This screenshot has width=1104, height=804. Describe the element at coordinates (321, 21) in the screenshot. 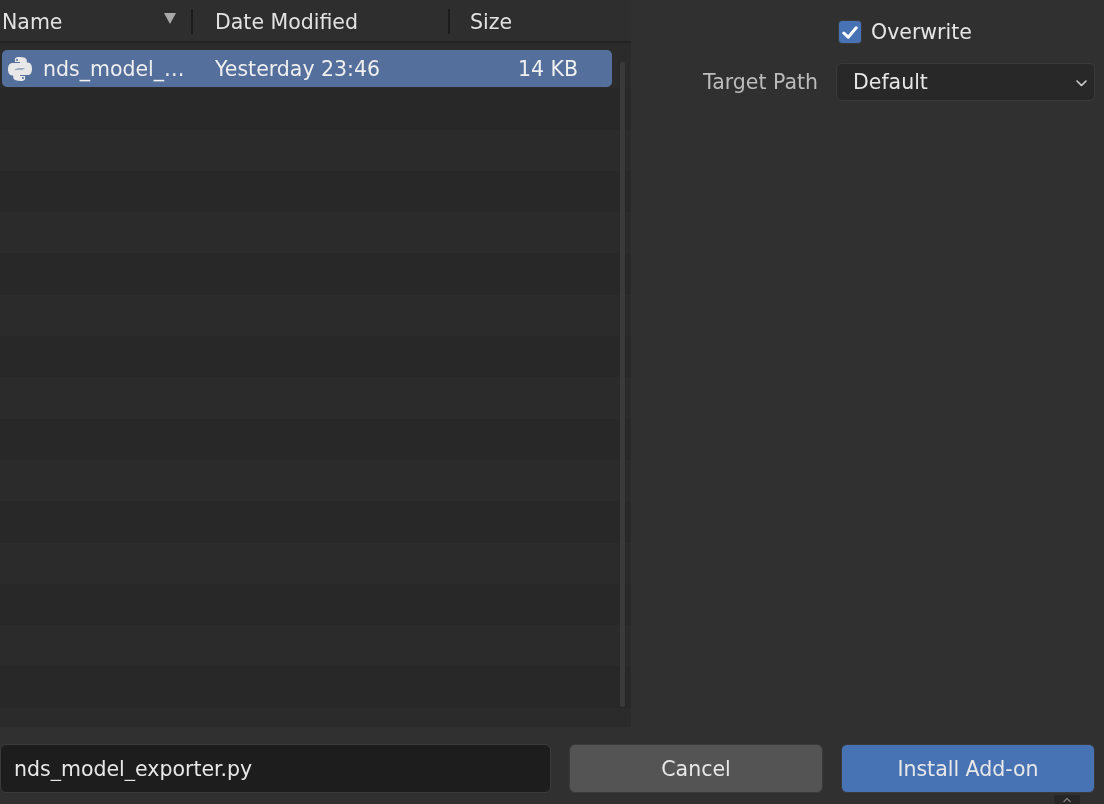

I see `column-header: Date Modified` at that location.